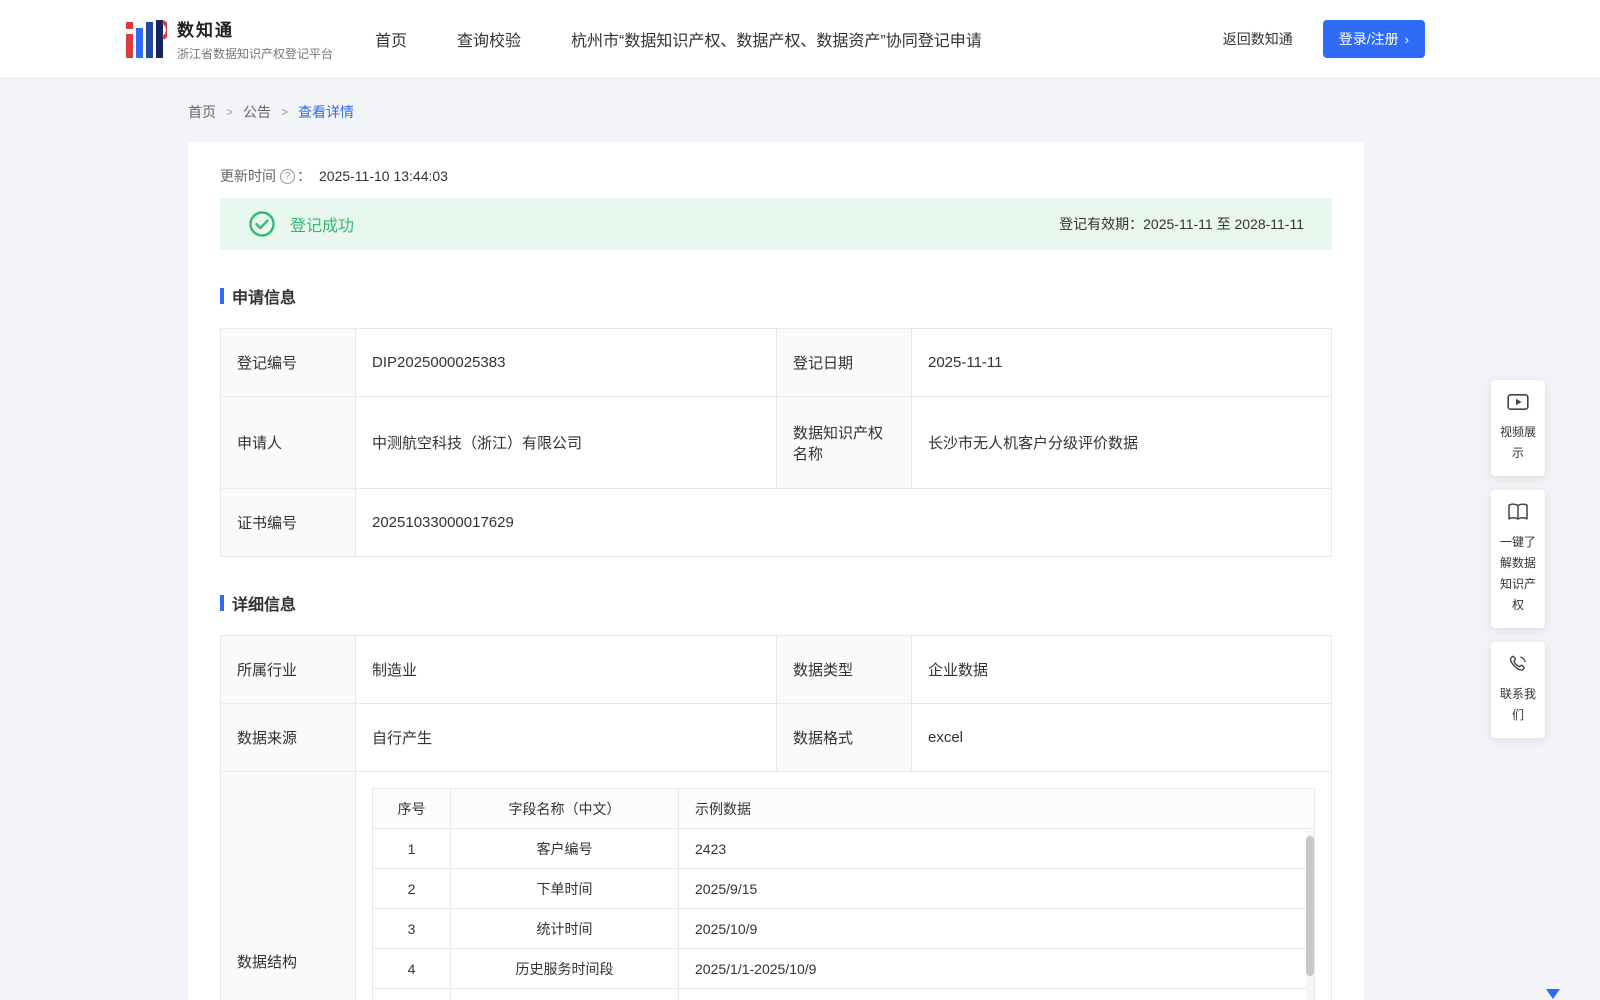 The image size is (1600, 1000). Describe the element at coordinates (776, 224) in the screenshot. I see `registration-success-banner: 登记成功 登记有效期：2025-11-11 至 2028-11-11` at that location.